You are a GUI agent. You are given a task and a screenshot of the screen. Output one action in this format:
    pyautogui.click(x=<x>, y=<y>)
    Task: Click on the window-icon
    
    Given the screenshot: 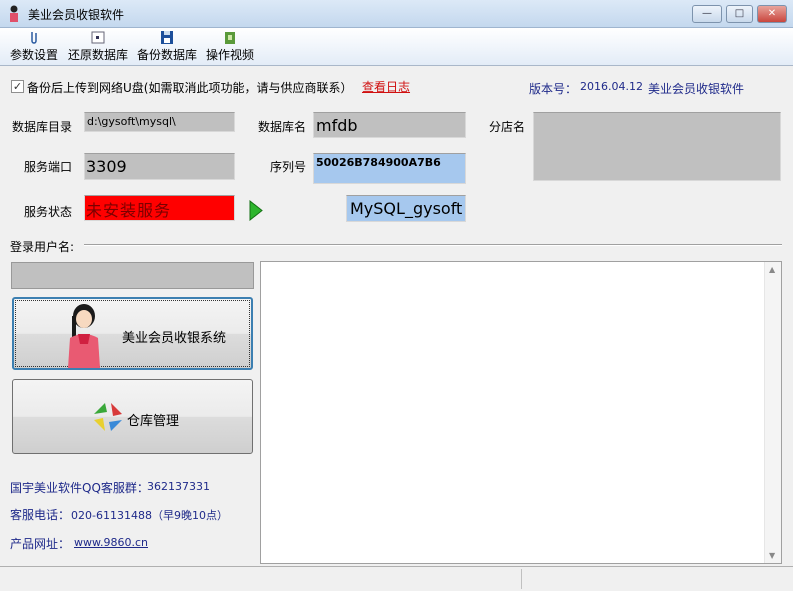 What is the action you would take?
    pyautogui.click(x=98, y=37)
    